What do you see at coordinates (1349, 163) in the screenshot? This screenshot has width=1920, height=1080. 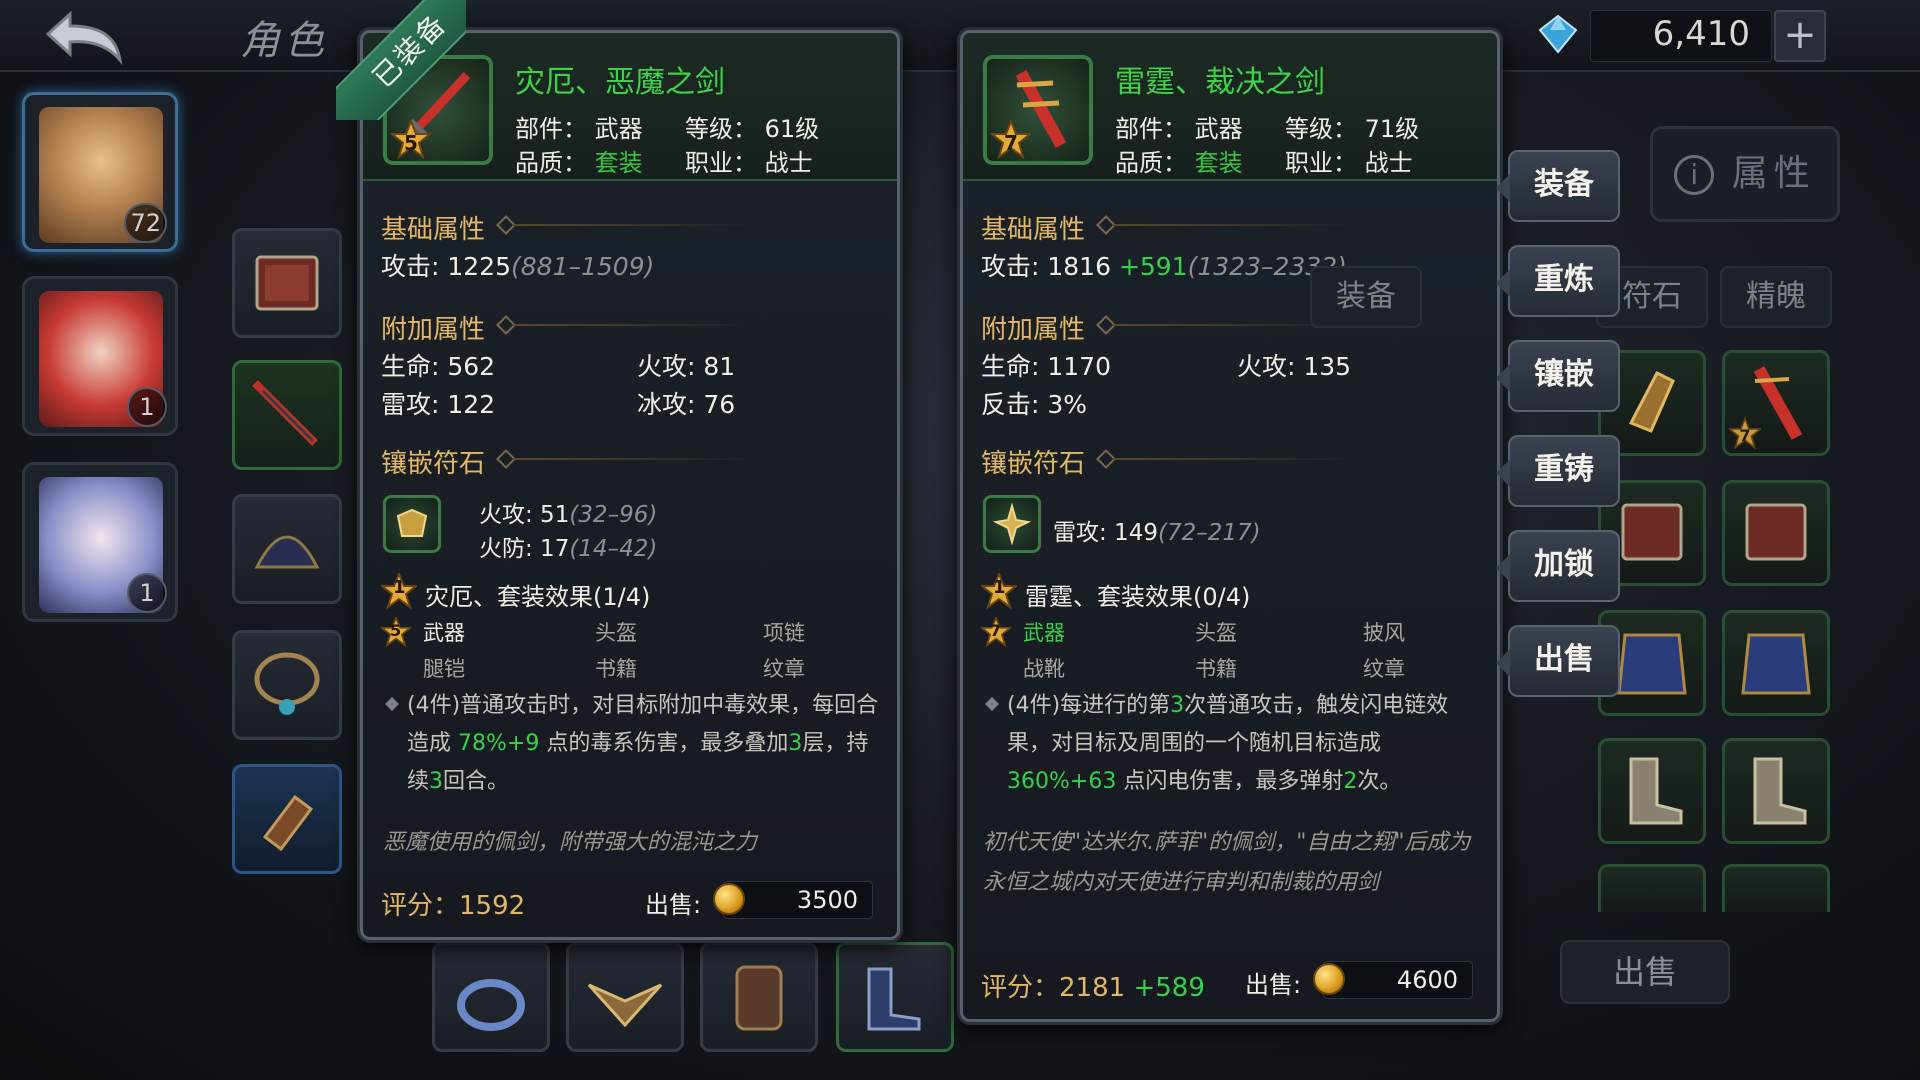 I see `item-class: 职业： 战士` at bounding box center [1349, 163].